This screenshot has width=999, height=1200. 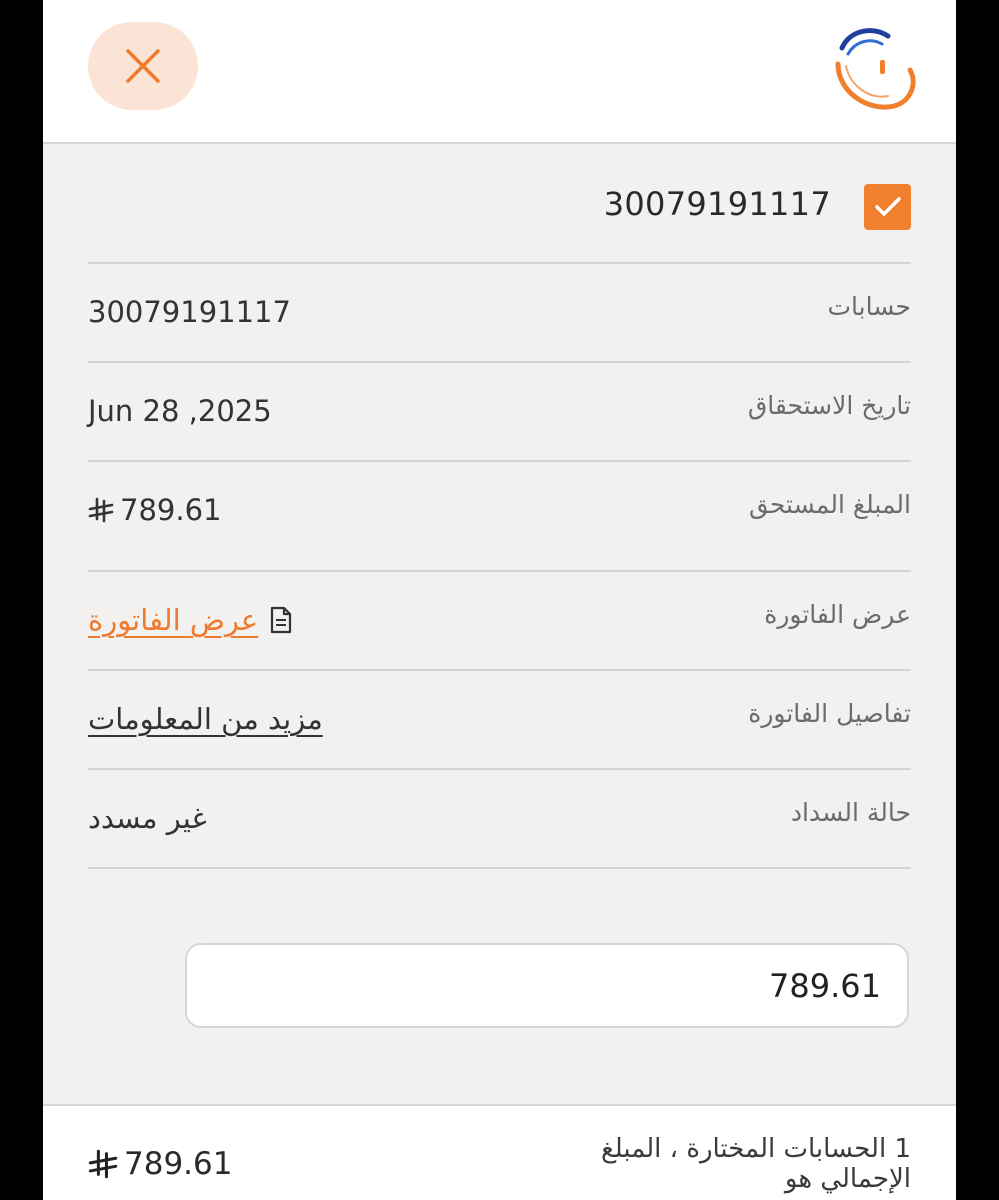 I want to click on bill-details-row: تفاصيل الفاتورة مزيد من المعلومات, so click(x=499, y=720).